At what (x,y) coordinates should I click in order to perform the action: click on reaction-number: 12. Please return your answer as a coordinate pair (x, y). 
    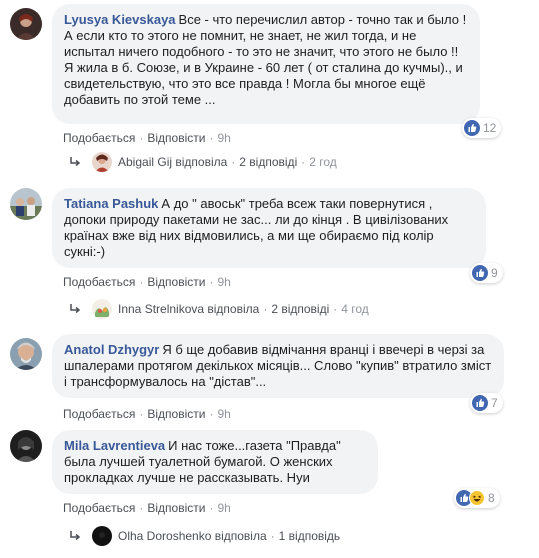
    Looking at the image, I should click on (490, 128).